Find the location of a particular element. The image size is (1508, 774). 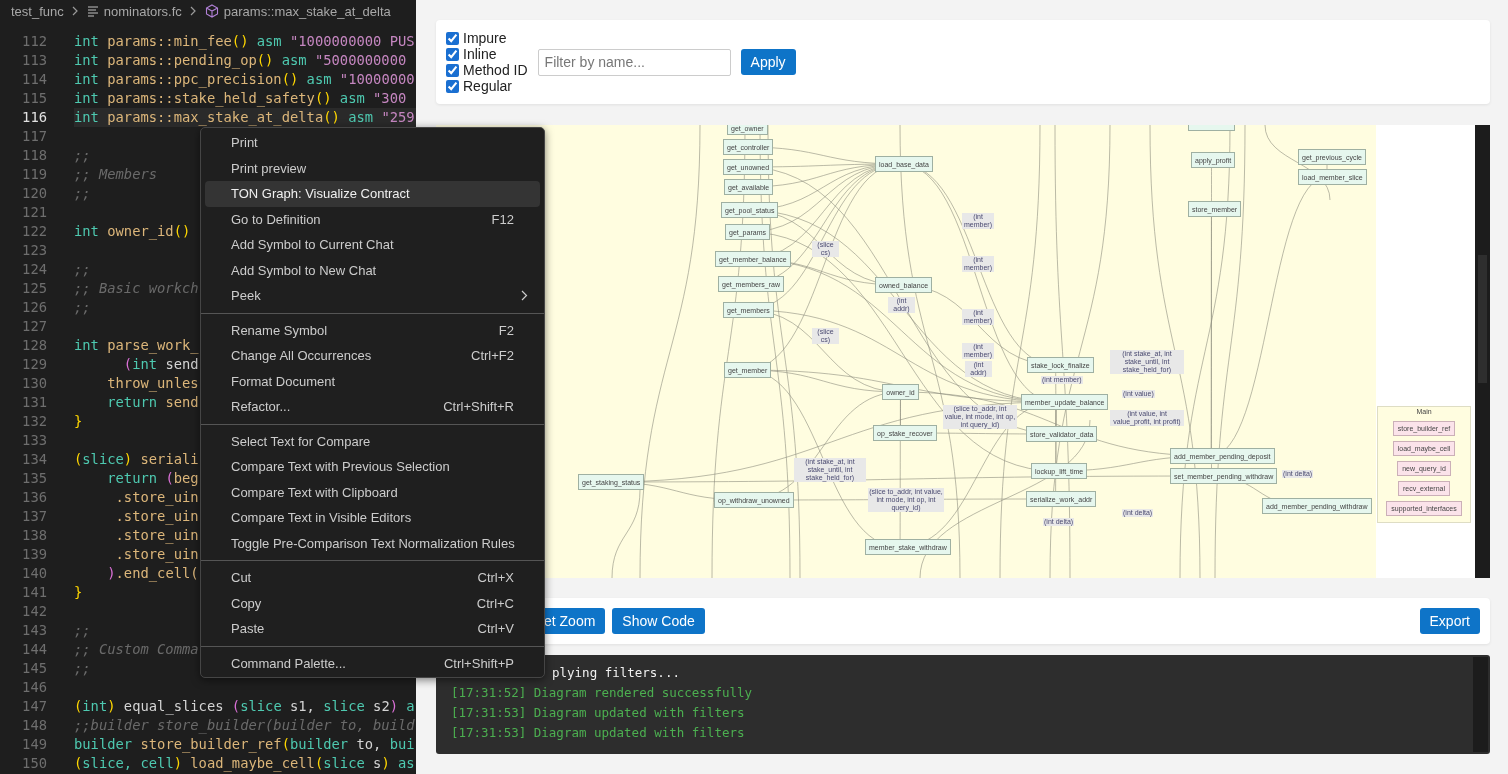

breadcrumb-item: nominators.fc is located at coordinates (142, 11).